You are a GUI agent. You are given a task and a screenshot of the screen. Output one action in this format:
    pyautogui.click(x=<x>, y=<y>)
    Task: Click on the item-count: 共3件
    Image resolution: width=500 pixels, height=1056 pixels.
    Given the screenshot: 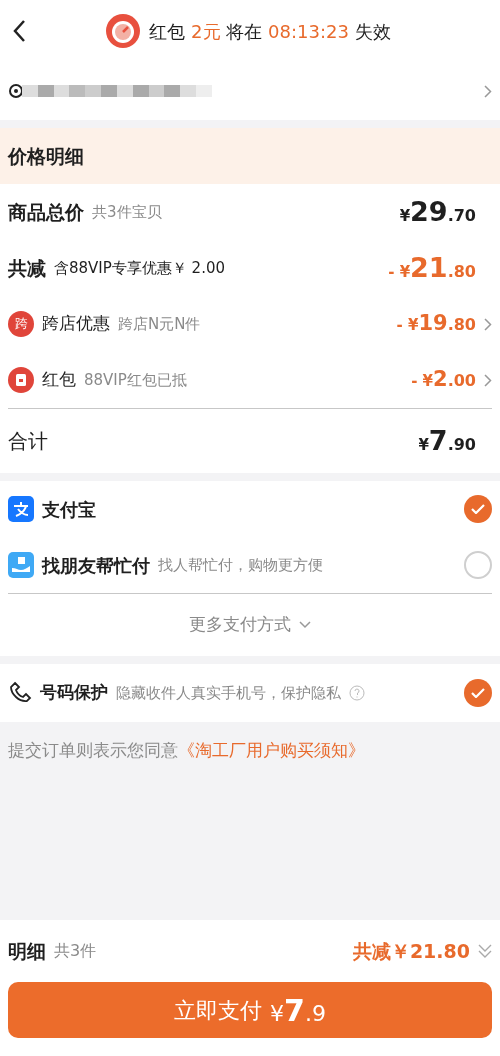 What is the action you would take?
    pyautogui.click(x=75, y=951)
    